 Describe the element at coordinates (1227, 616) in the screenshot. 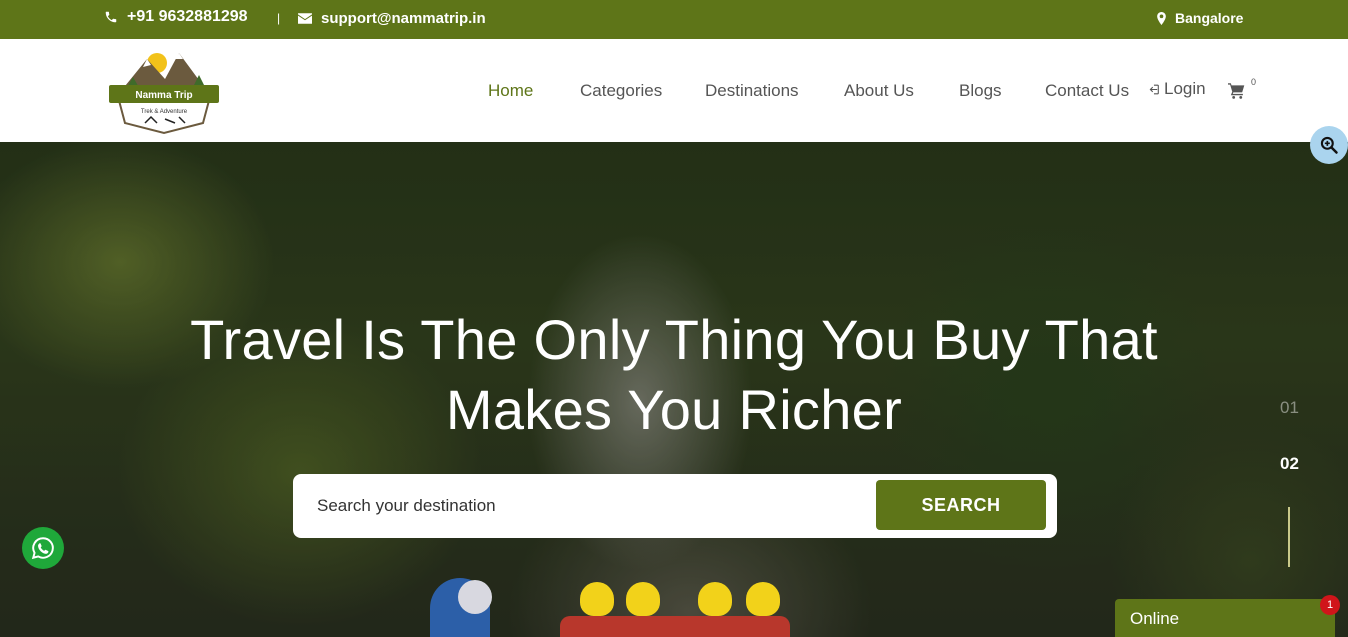

I see `live-chat-widget: Online 1` at that location.